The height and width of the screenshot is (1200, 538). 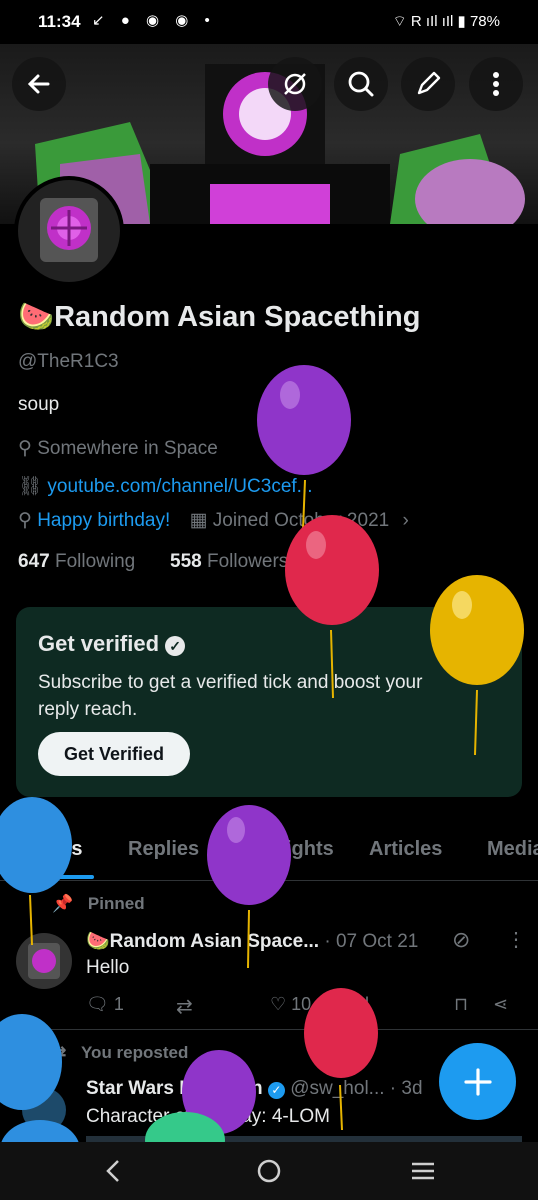 I want to click on system-nav-bar, so click(x=269, y=1171).